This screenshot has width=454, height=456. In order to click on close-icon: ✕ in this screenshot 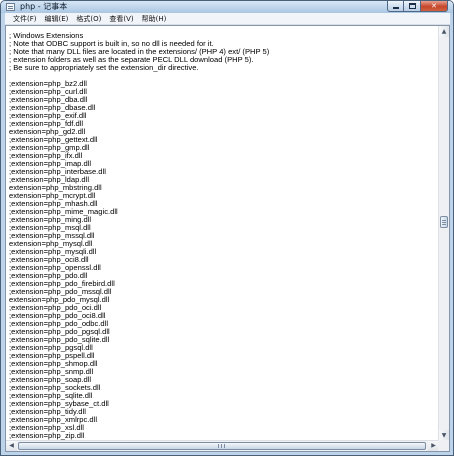, I will do `click(434, 5)`.